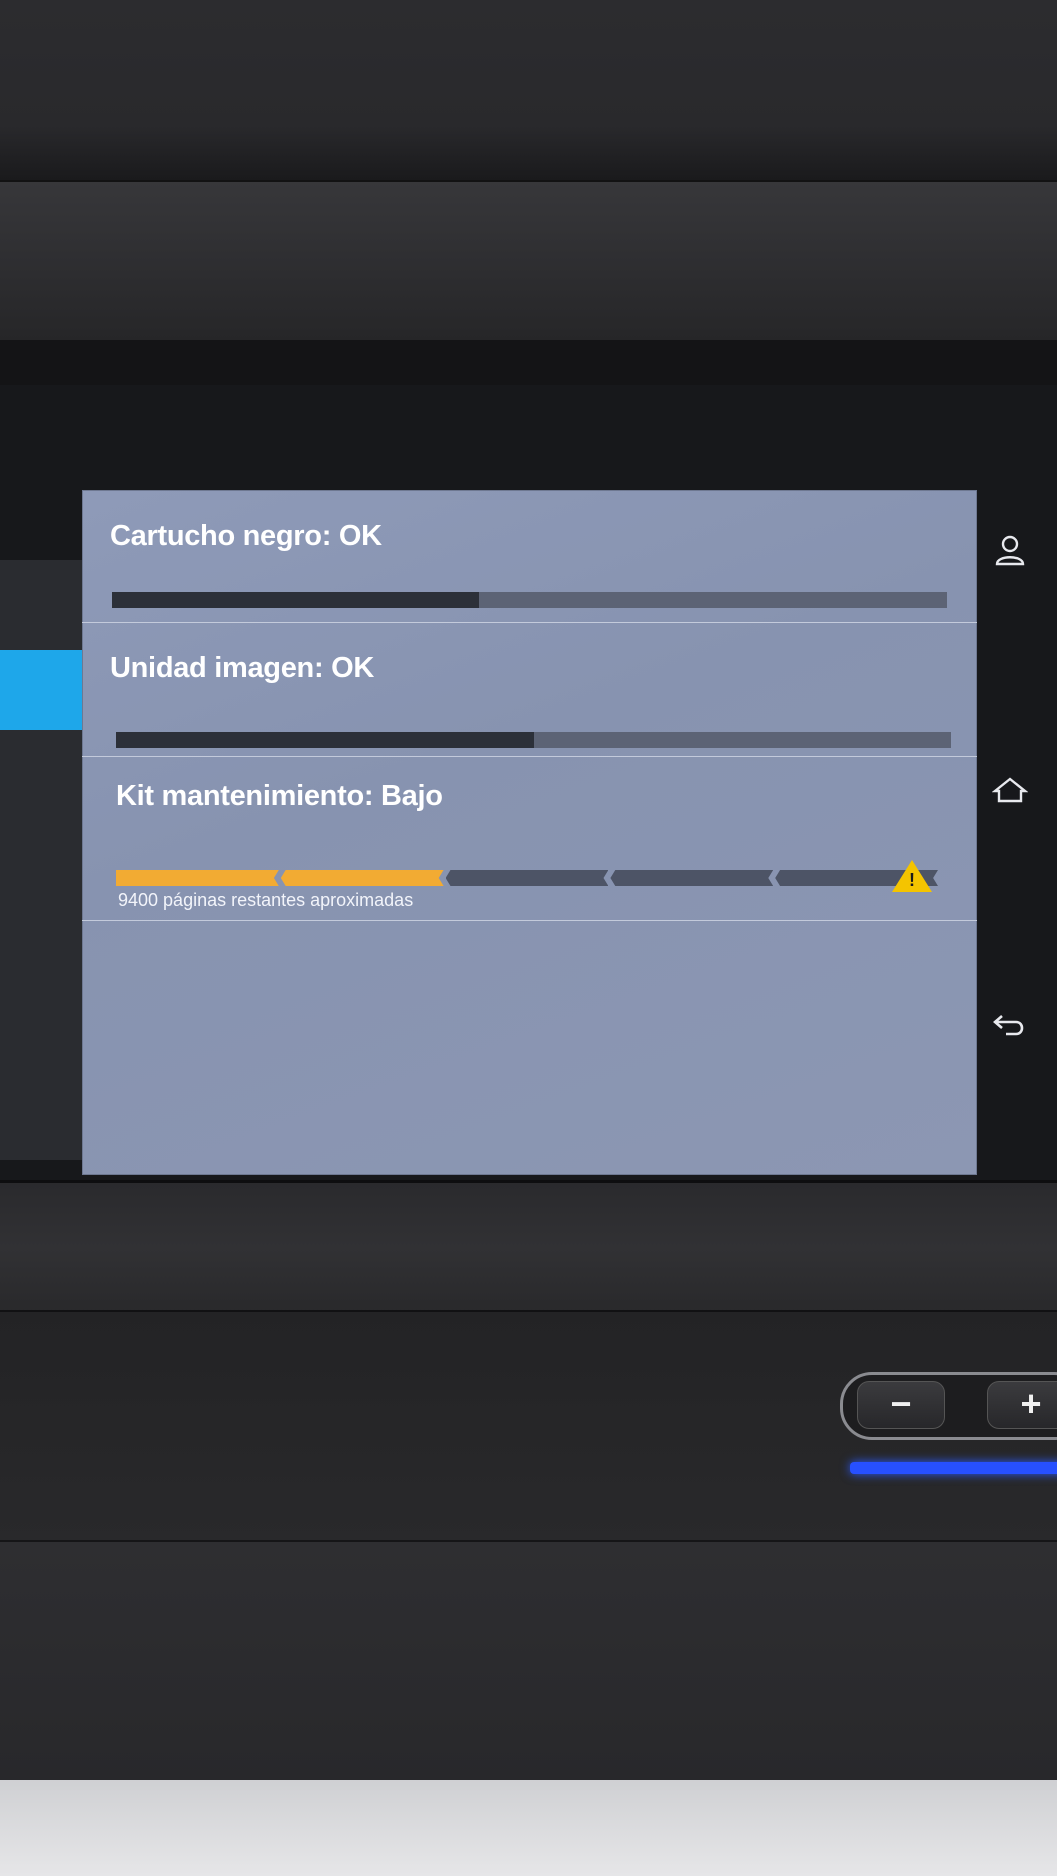  What do you see at coordinates (901, 1405) in the screenshot?
I see `volume-down-button: −` at bounding box center [901, 1405].